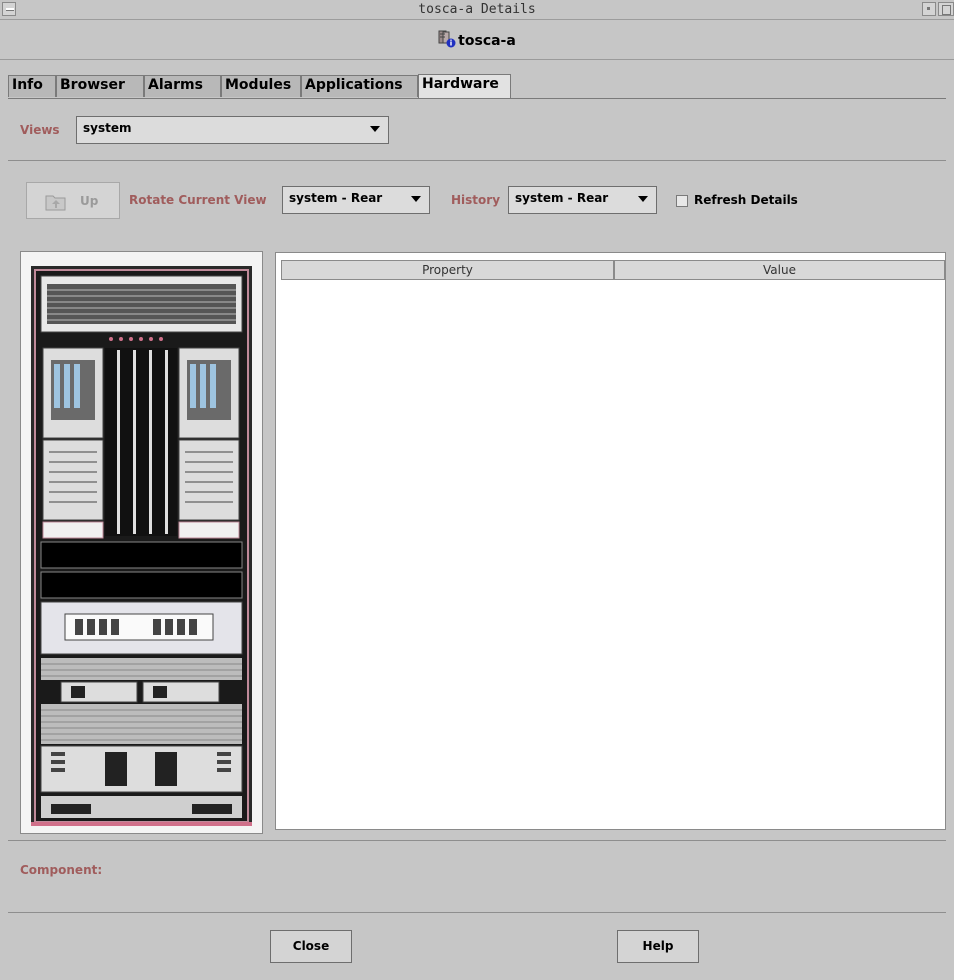 The height and width of the screenshot is (980, 954). Describe the element at coordinates (311, 946) in the screenshot. I see `close-button: Close` at that location.